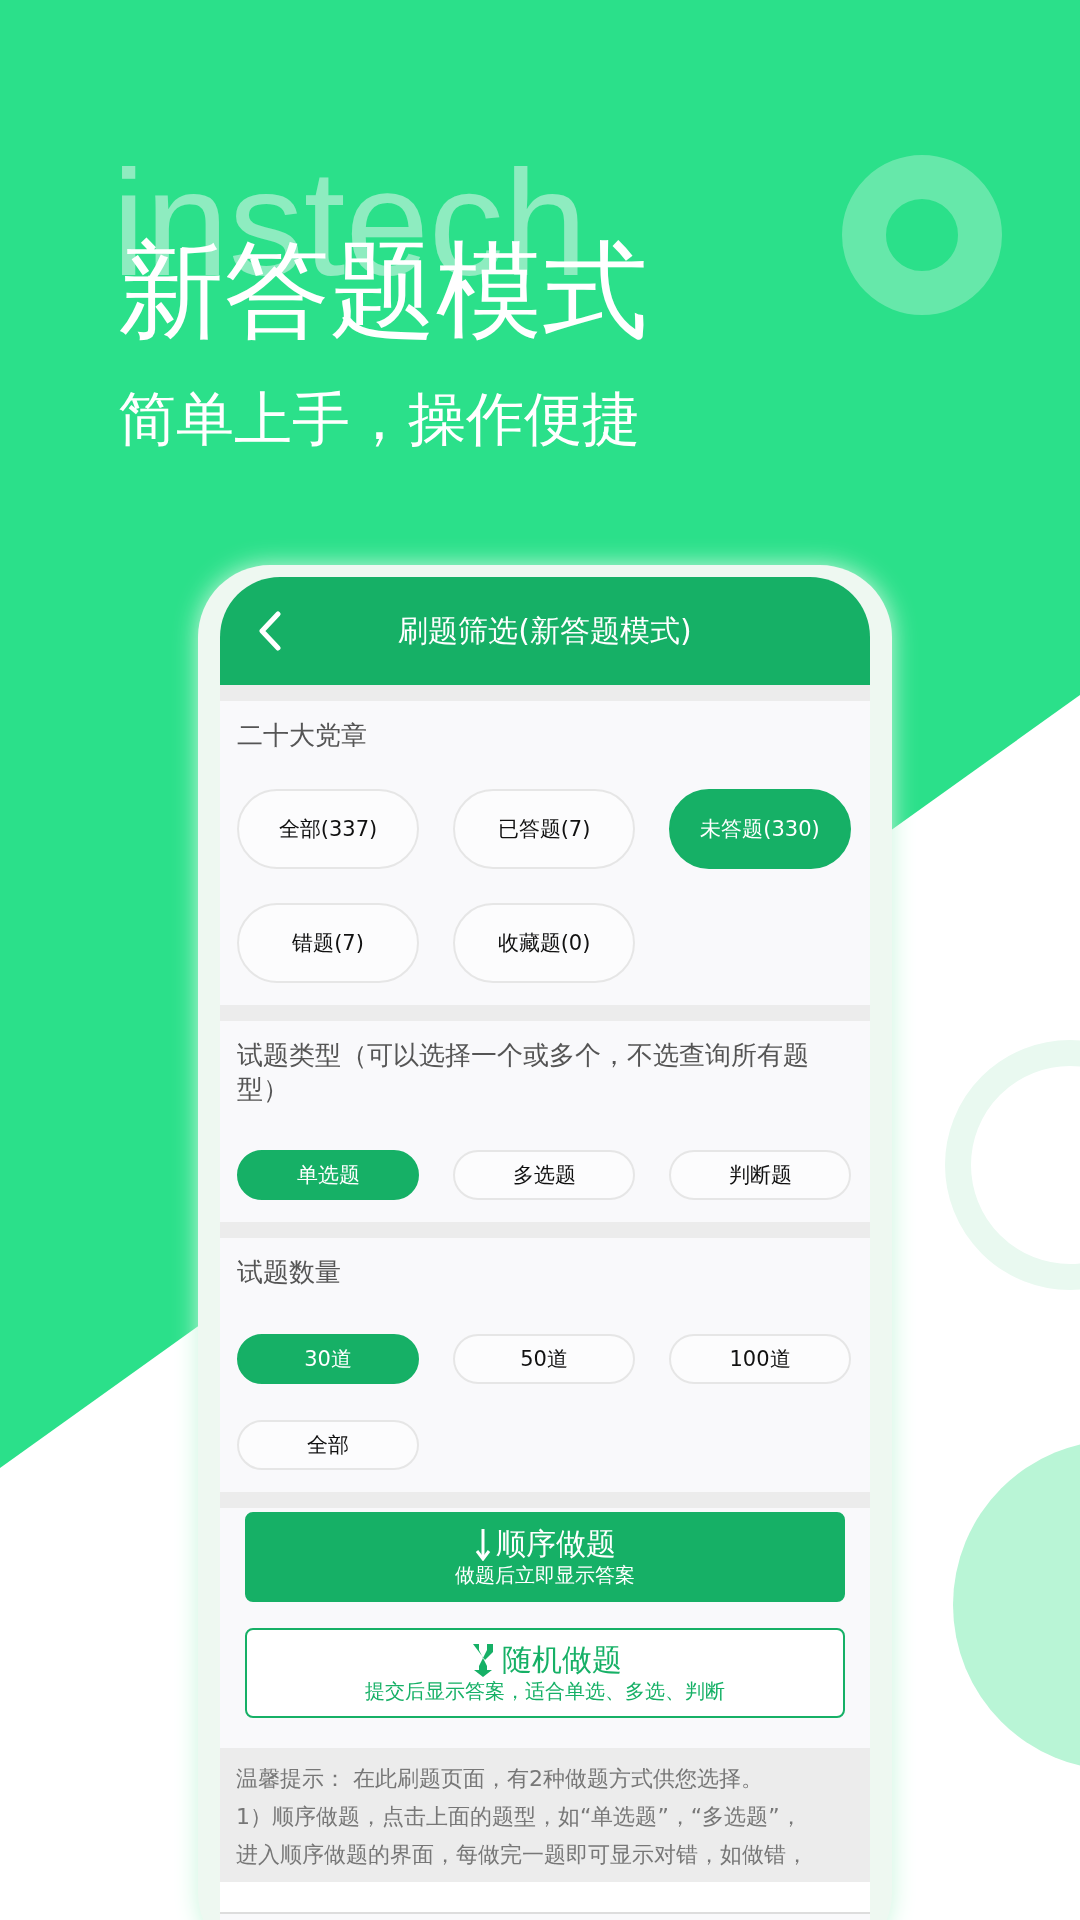 The image size is (1080, 1920). I want to click on filter-option: 判断题, so click(760, 1175).